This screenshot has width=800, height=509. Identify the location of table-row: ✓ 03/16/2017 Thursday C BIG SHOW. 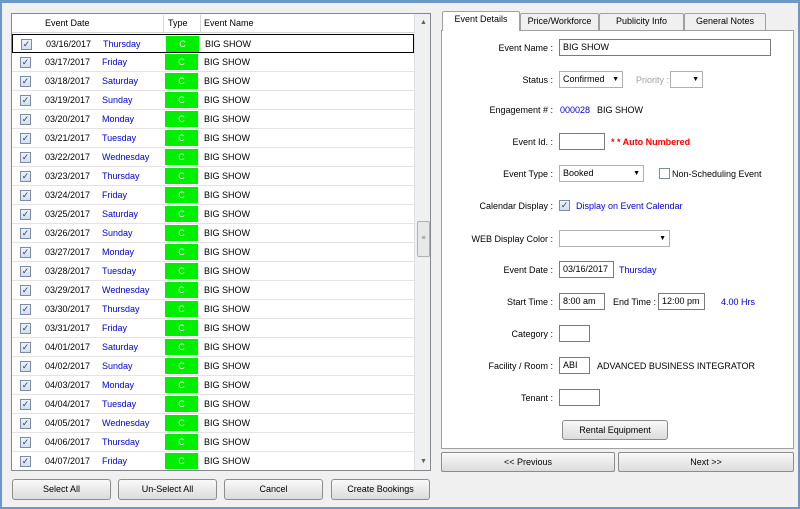
(213, 43).